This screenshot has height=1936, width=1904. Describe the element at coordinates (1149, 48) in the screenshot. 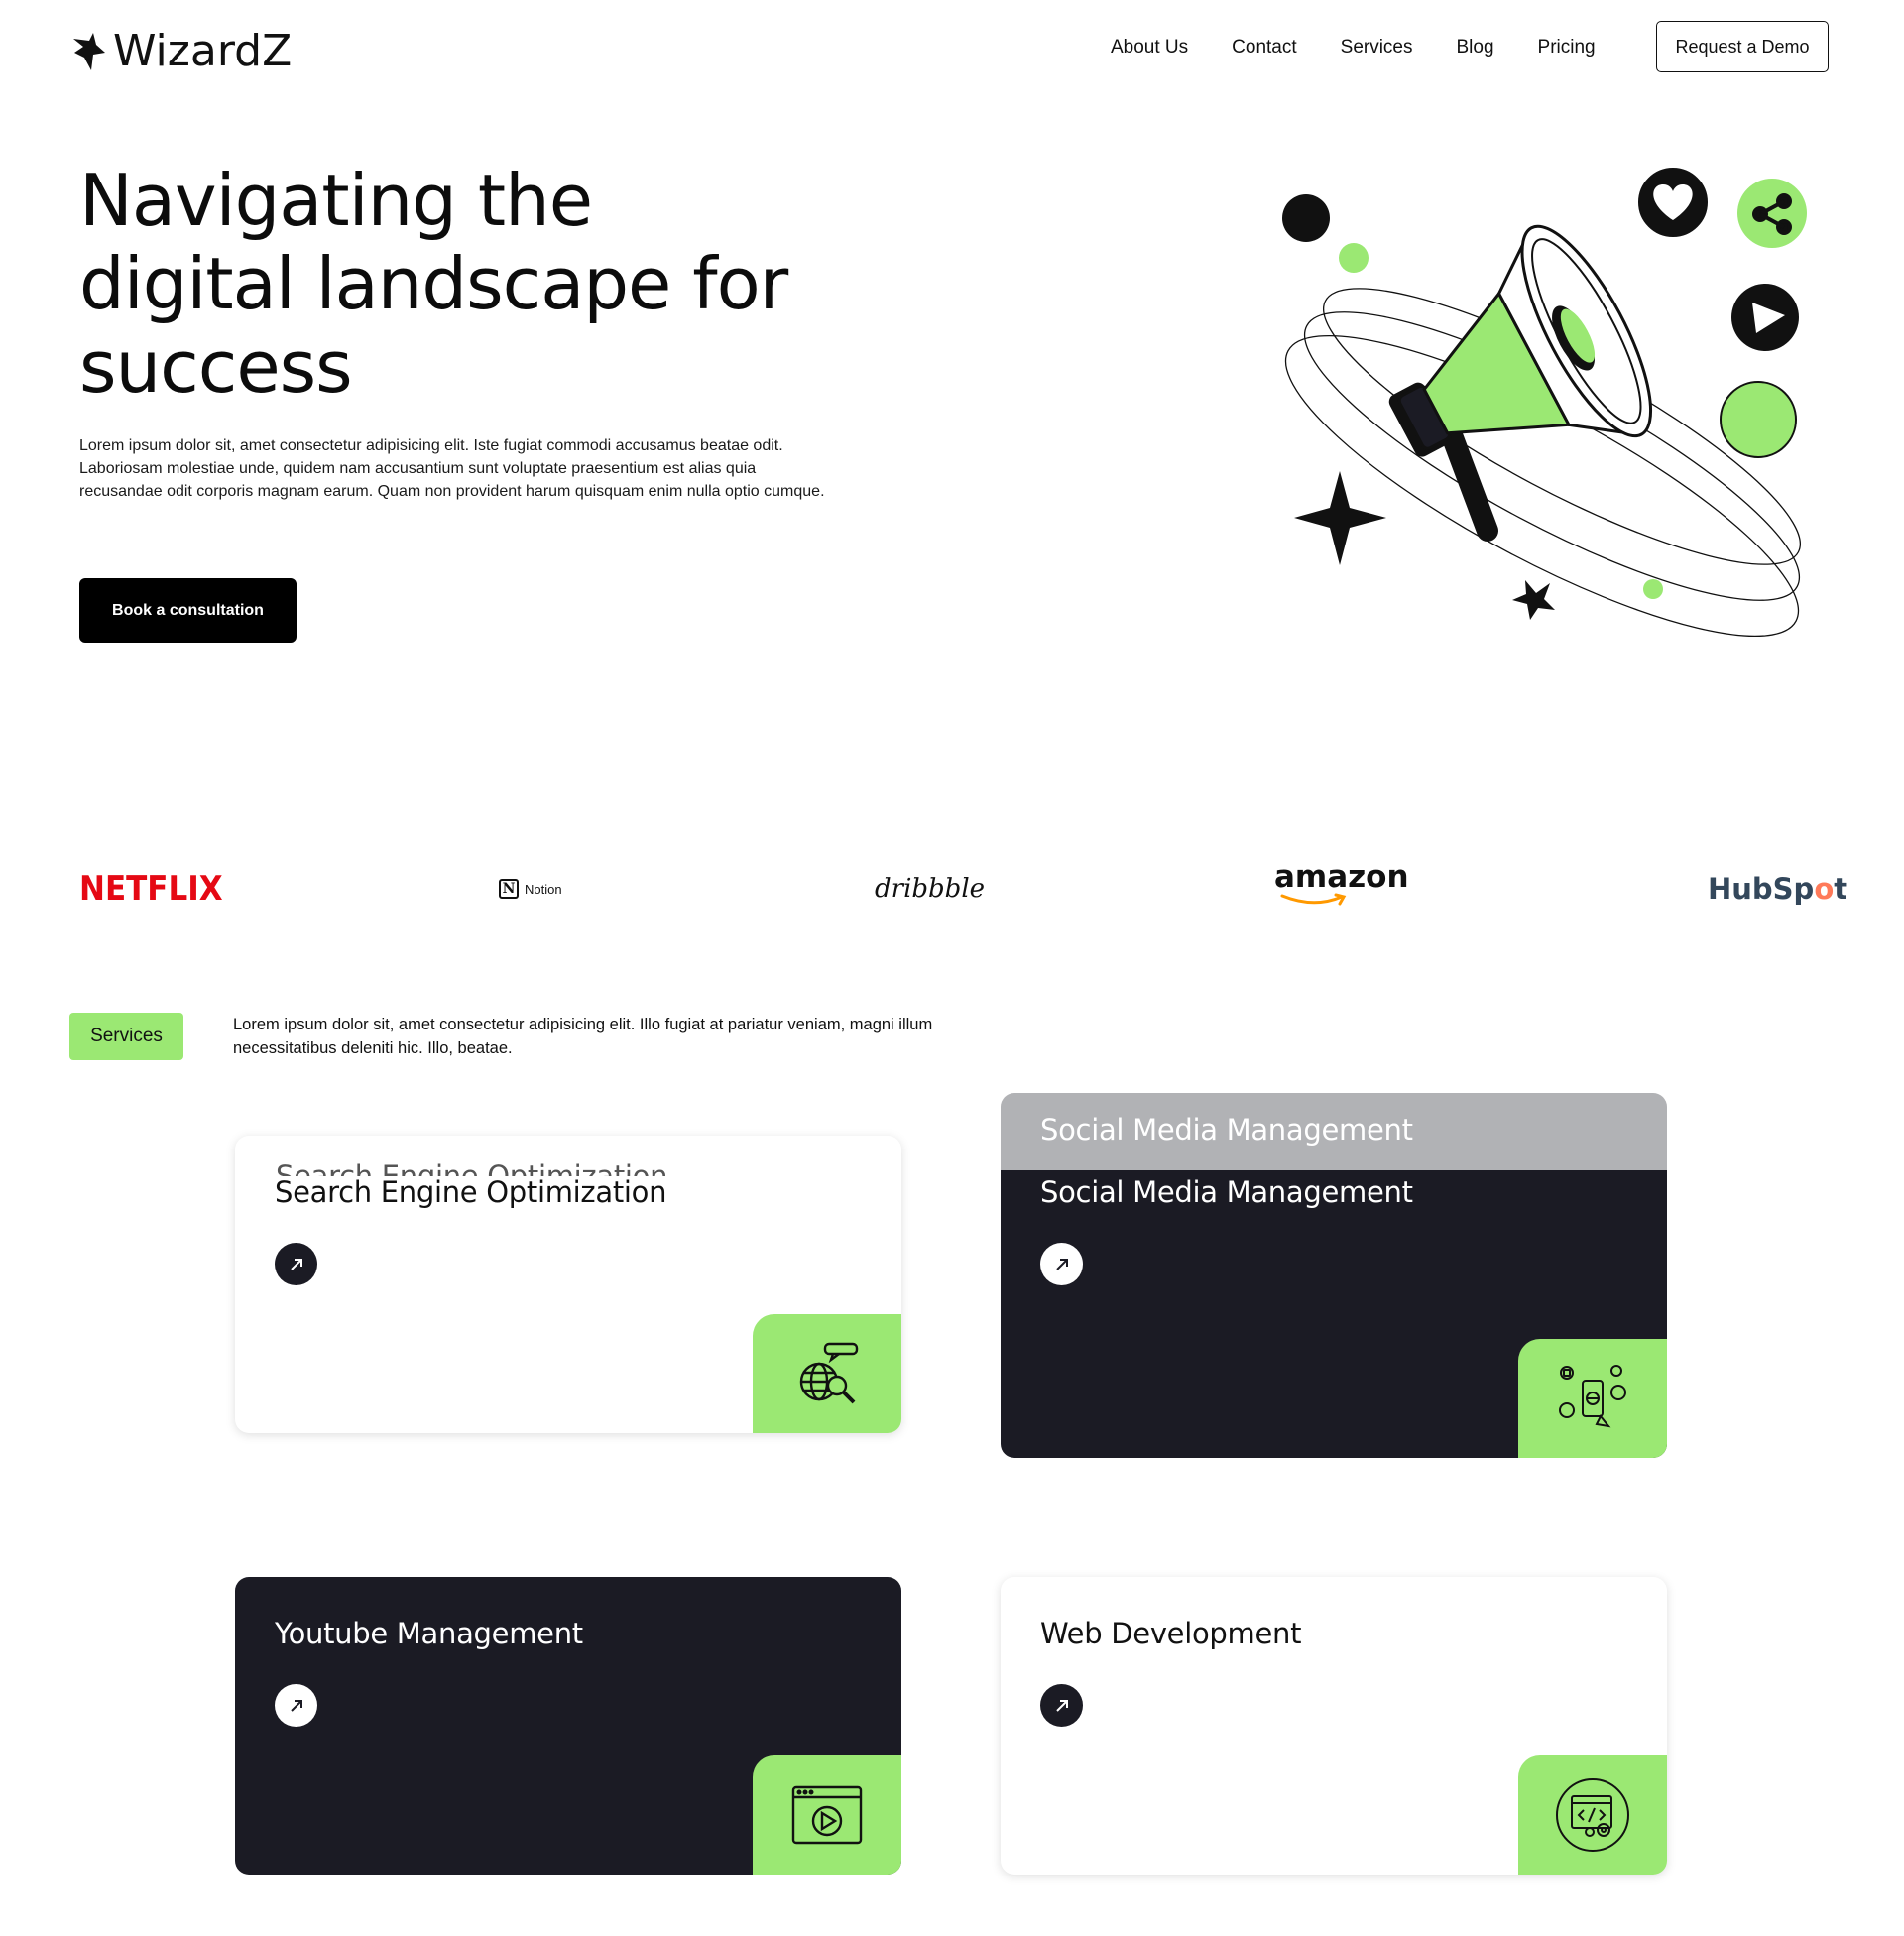

I see `nav-about-us: About Us` at that location.